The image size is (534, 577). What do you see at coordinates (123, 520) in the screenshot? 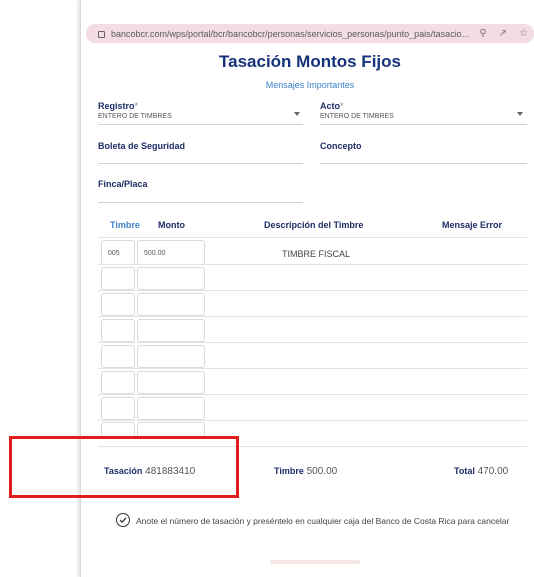
I see `check-circle-icon` at bounding box center [123, 520].